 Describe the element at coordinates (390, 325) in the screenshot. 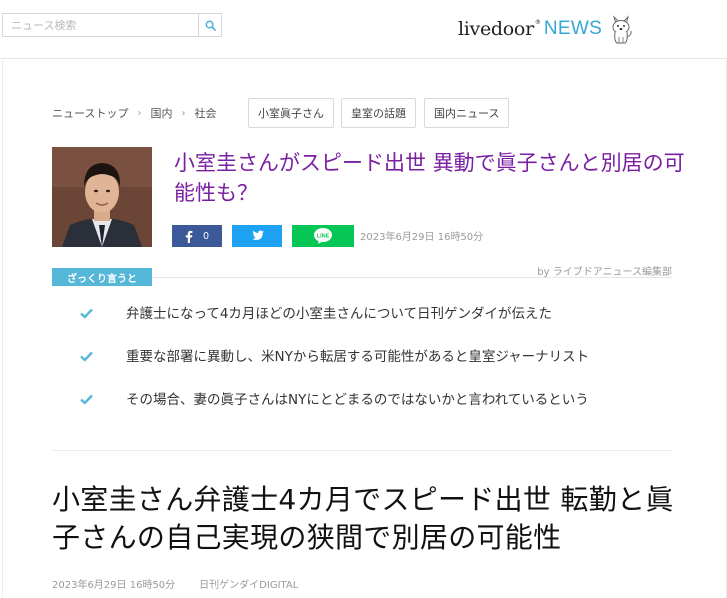

I see `list-item: 弁護士になって4カ月ほどの小室圭さんについて日刊ゲンダイが伝えた` at that location.